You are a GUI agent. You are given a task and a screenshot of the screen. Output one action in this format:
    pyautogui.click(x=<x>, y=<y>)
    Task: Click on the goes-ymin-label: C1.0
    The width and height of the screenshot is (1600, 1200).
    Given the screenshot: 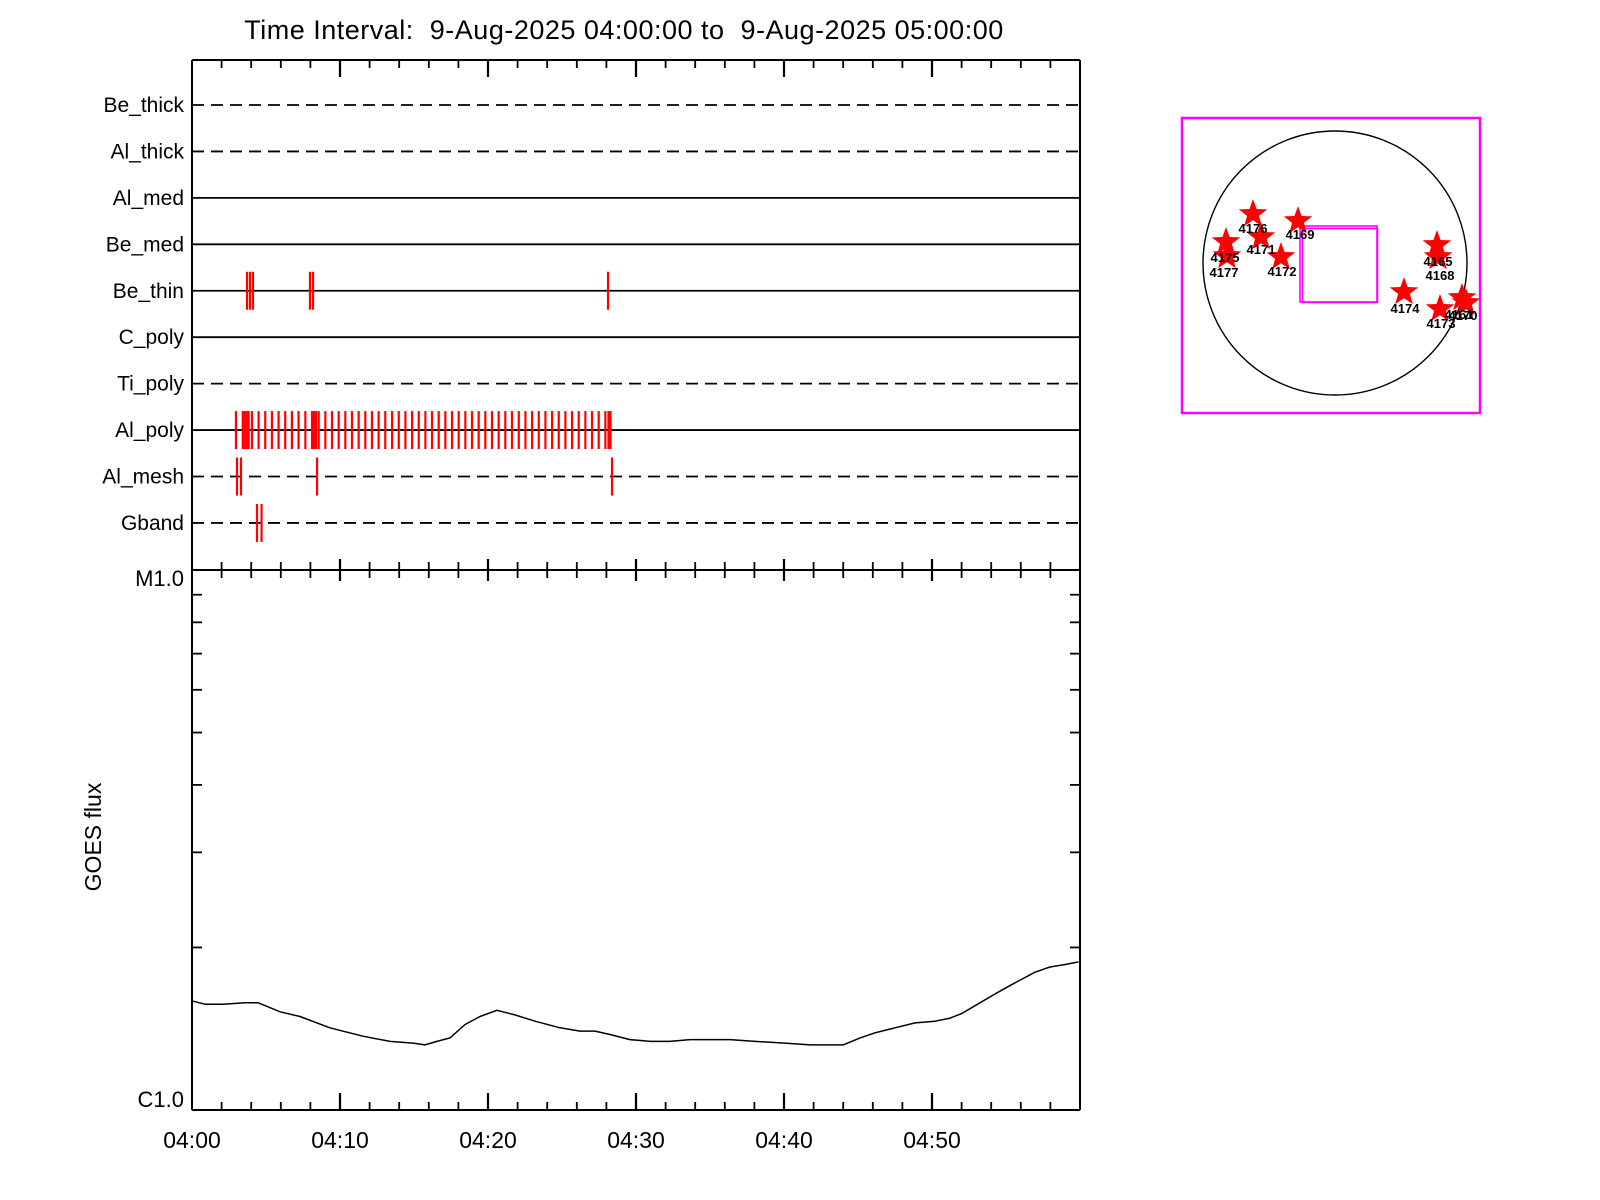 What is the action you would take?
    pyautogui.click(x=161, y=1099)
    